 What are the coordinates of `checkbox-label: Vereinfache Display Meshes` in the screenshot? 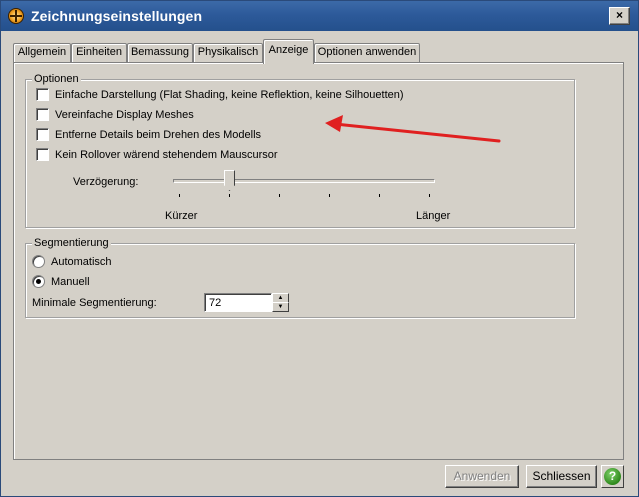 It's located at (124, 115).